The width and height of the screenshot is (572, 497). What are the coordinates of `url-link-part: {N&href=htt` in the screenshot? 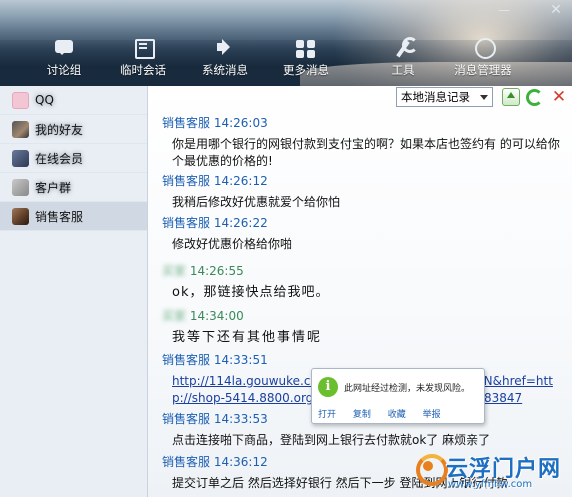 It's located at (514, 381).